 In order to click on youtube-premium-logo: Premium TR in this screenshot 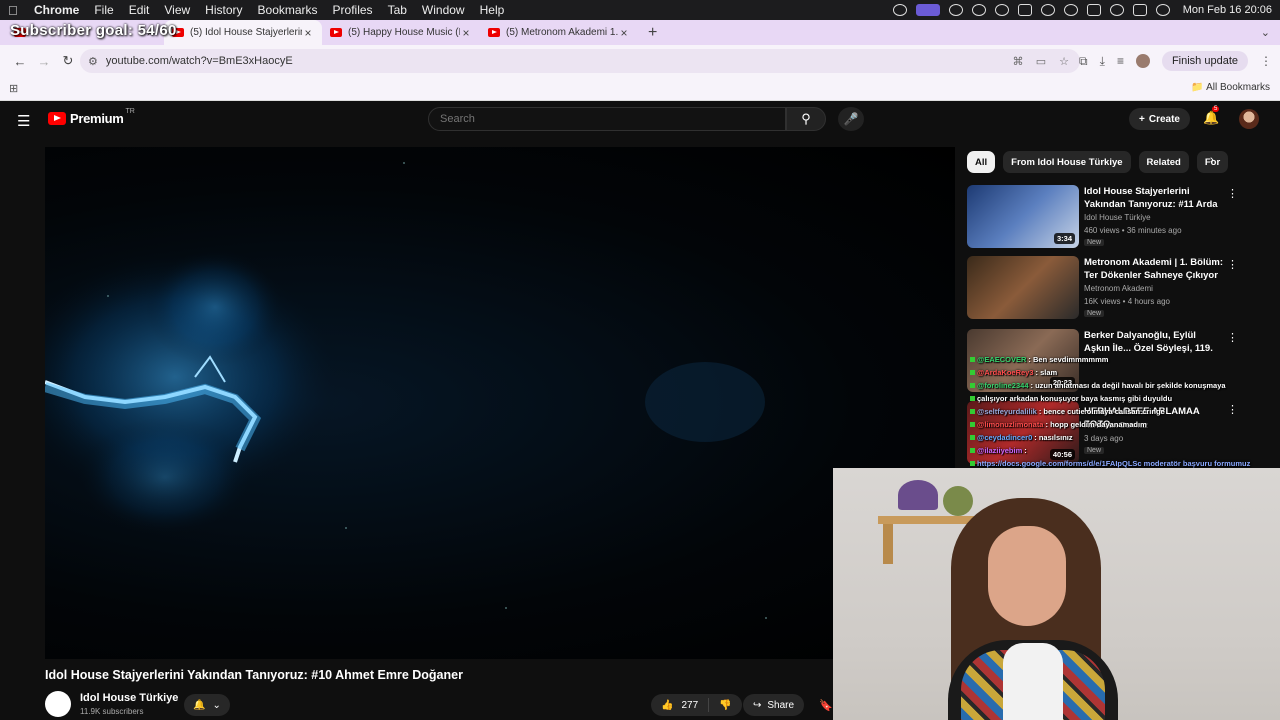, I will do `click(91, 117)`.